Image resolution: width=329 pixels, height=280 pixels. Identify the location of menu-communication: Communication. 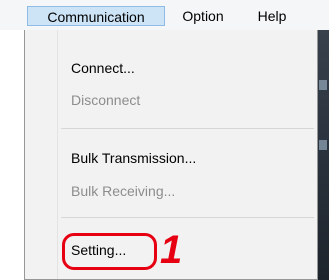
(96, 16).